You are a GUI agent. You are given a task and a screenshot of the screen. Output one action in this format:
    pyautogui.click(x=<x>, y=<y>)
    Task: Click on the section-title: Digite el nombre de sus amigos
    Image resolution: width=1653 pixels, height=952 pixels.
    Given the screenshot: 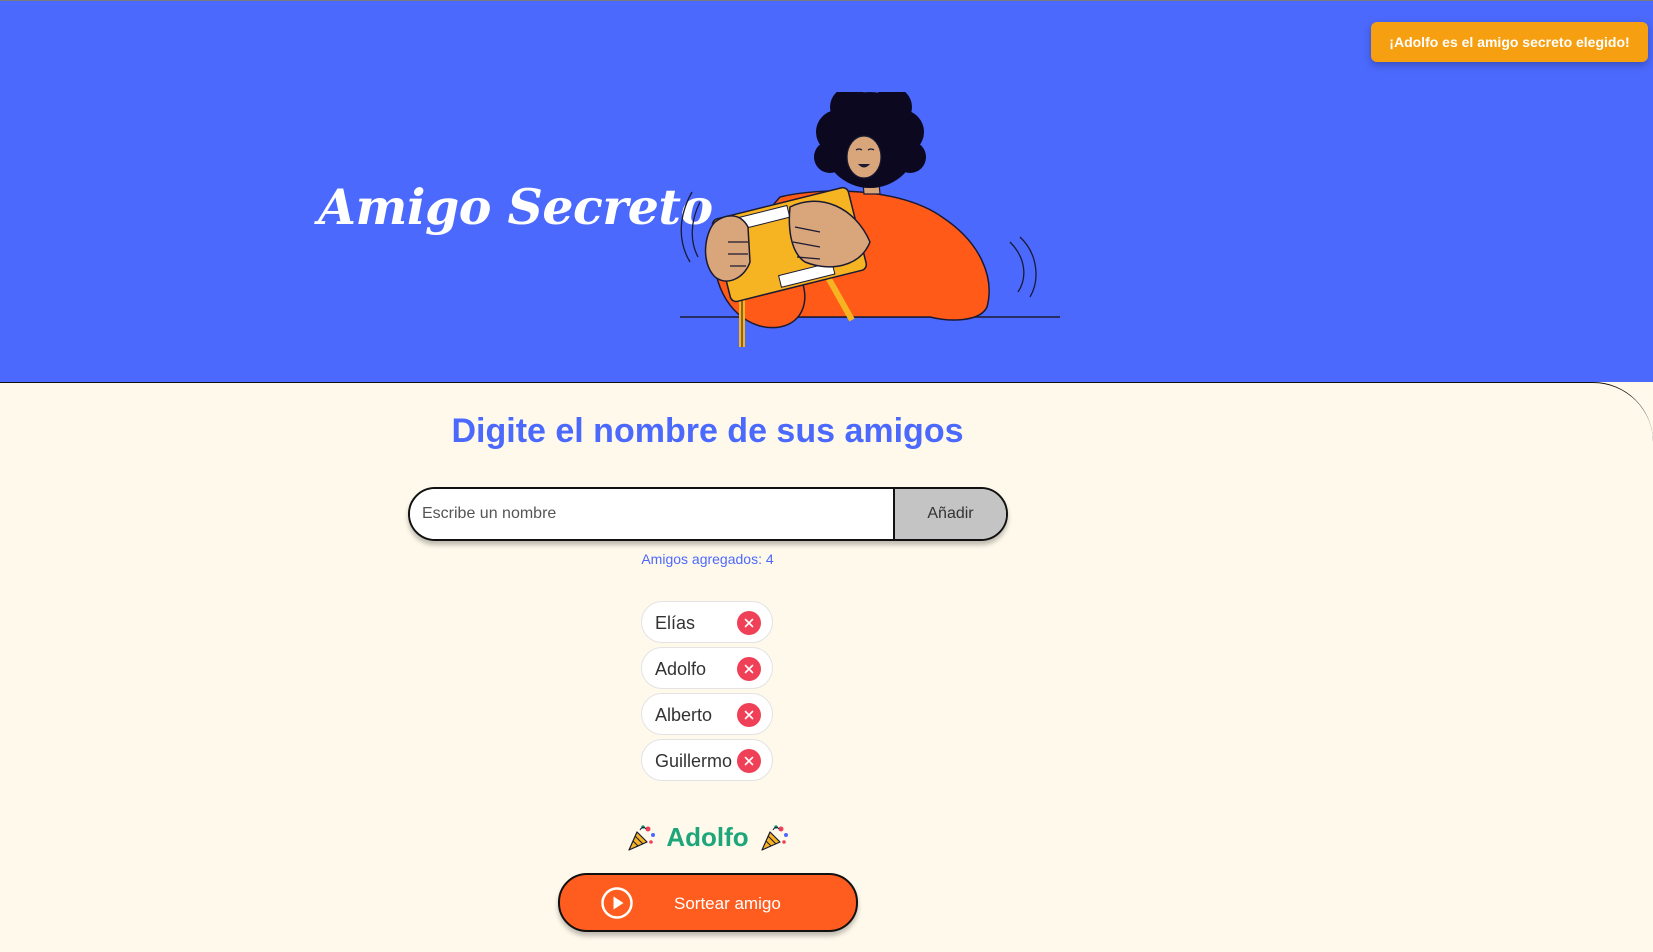 What is the action you would take?
    pyautogui.click(x=707, y=431)
    